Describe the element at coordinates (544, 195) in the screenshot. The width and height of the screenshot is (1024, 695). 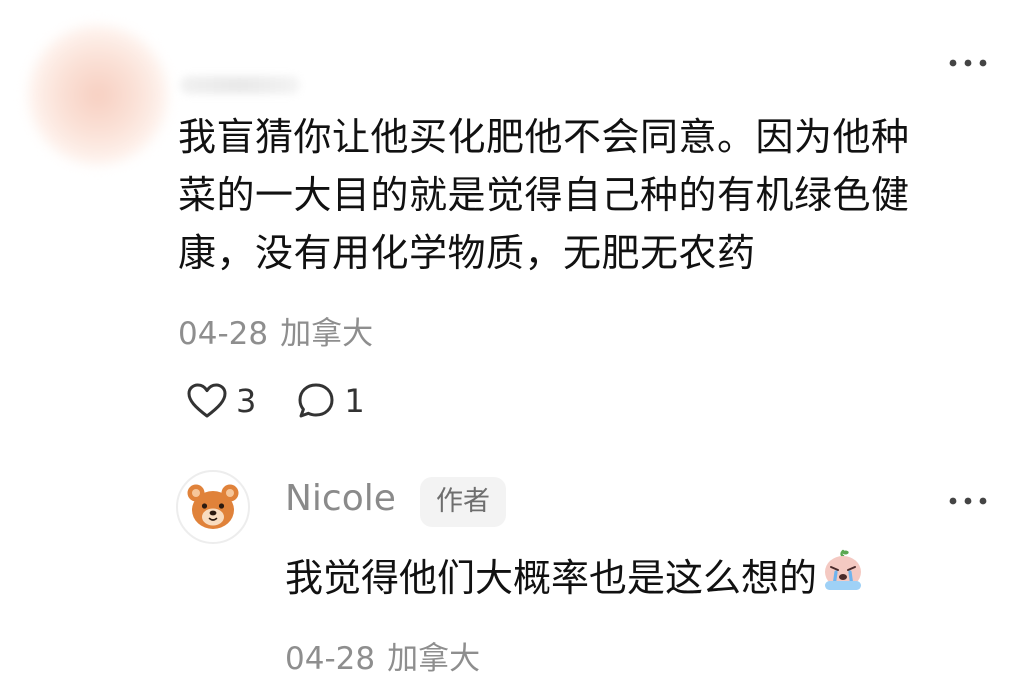
I see `comment-text-line: 菜的一大目的就是觉得自己种的有机绿色健` at that location.